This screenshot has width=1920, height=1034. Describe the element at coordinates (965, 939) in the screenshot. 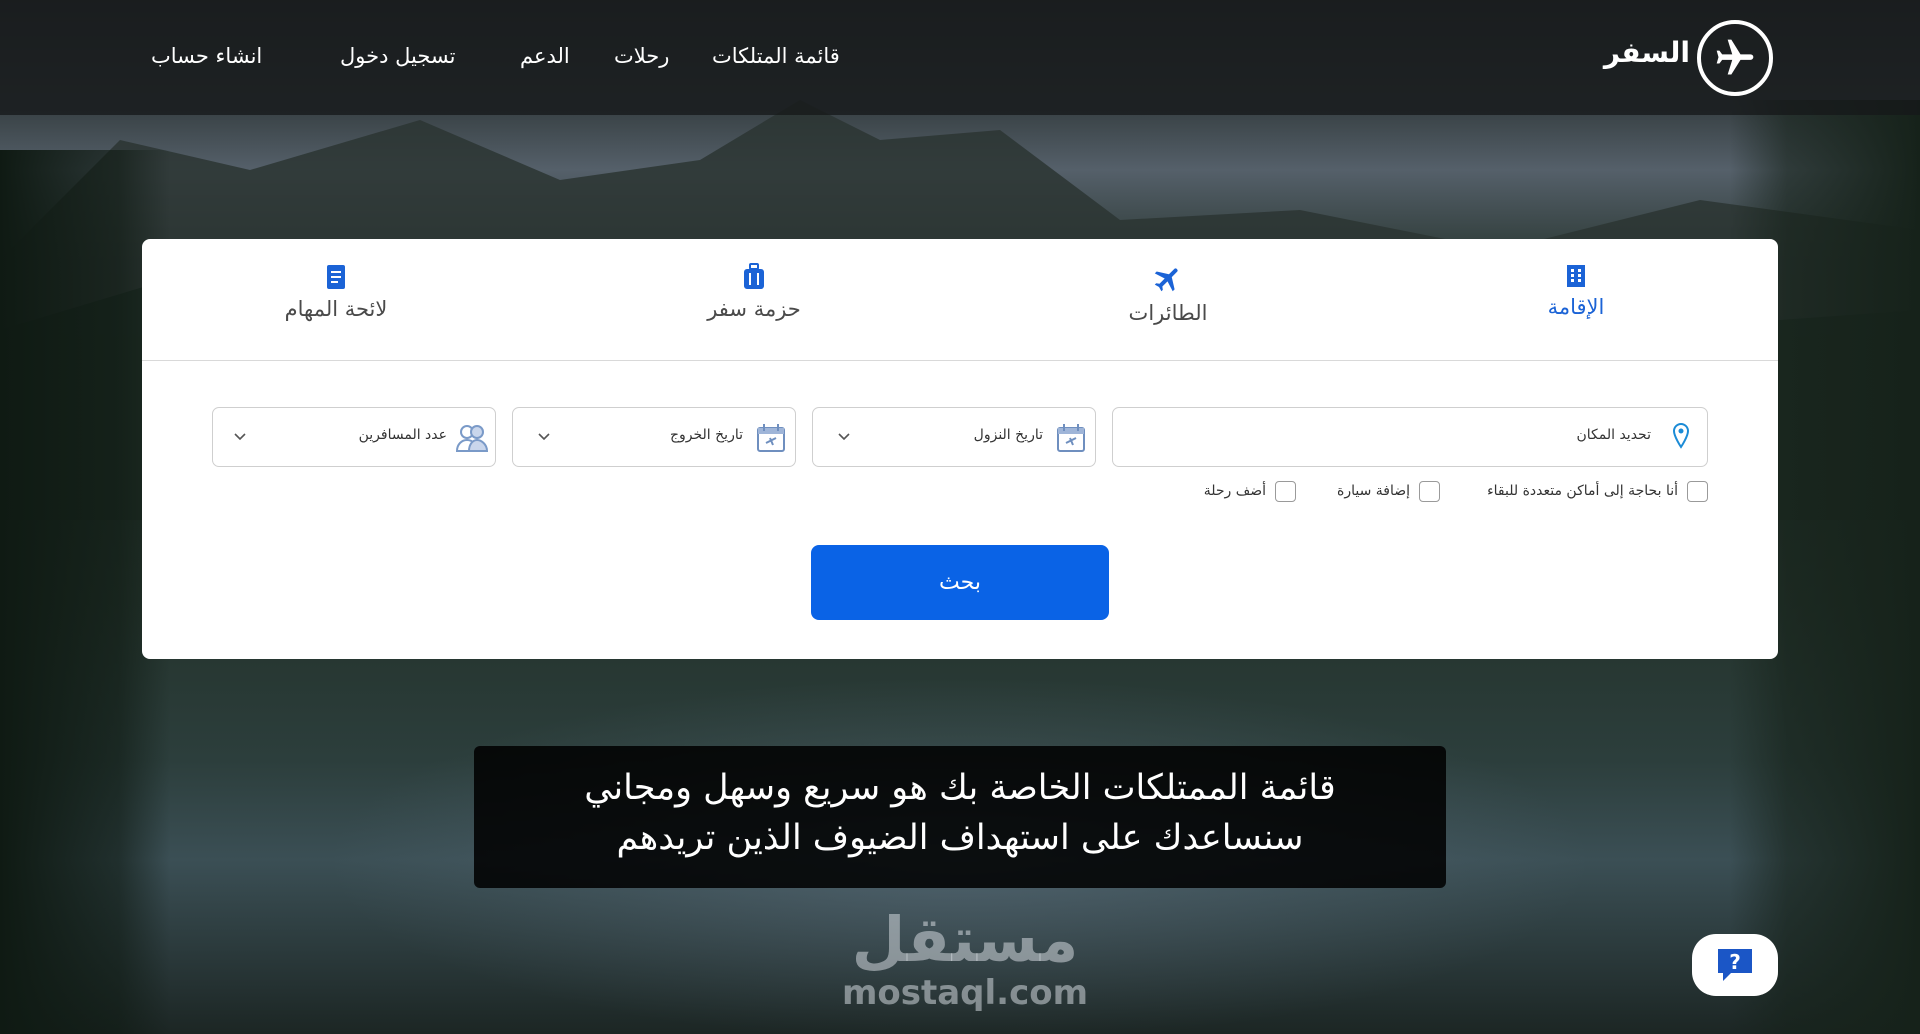

I see `watermark-arabic: مستقل` at that location.